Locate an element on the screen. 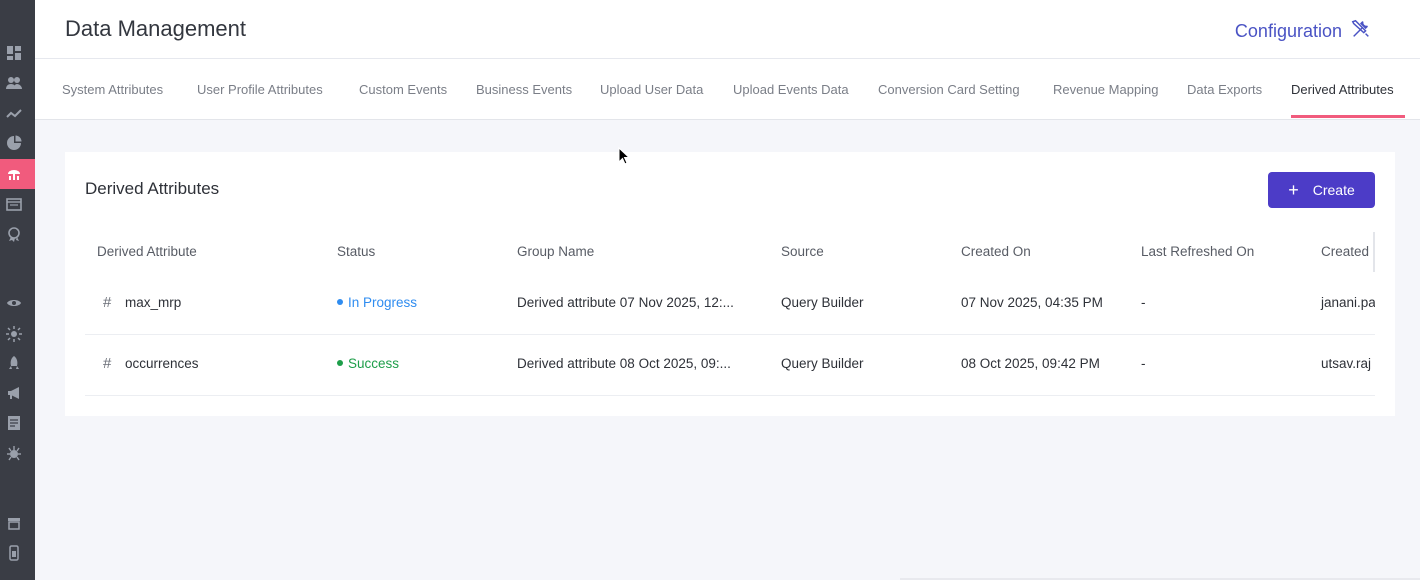 This screenshot has height=580, width=1420. report-icon is located at coordinates (14, 423).